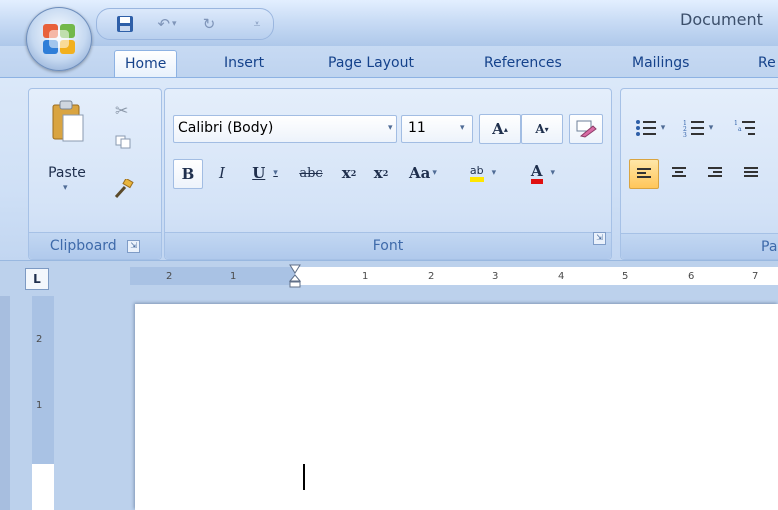 Image resolution: width=778 pixels, height=510 pixels. I want to click on clipboard-group: Paste ▾ ✂ Clipboard ⇲, so click(95, 174).